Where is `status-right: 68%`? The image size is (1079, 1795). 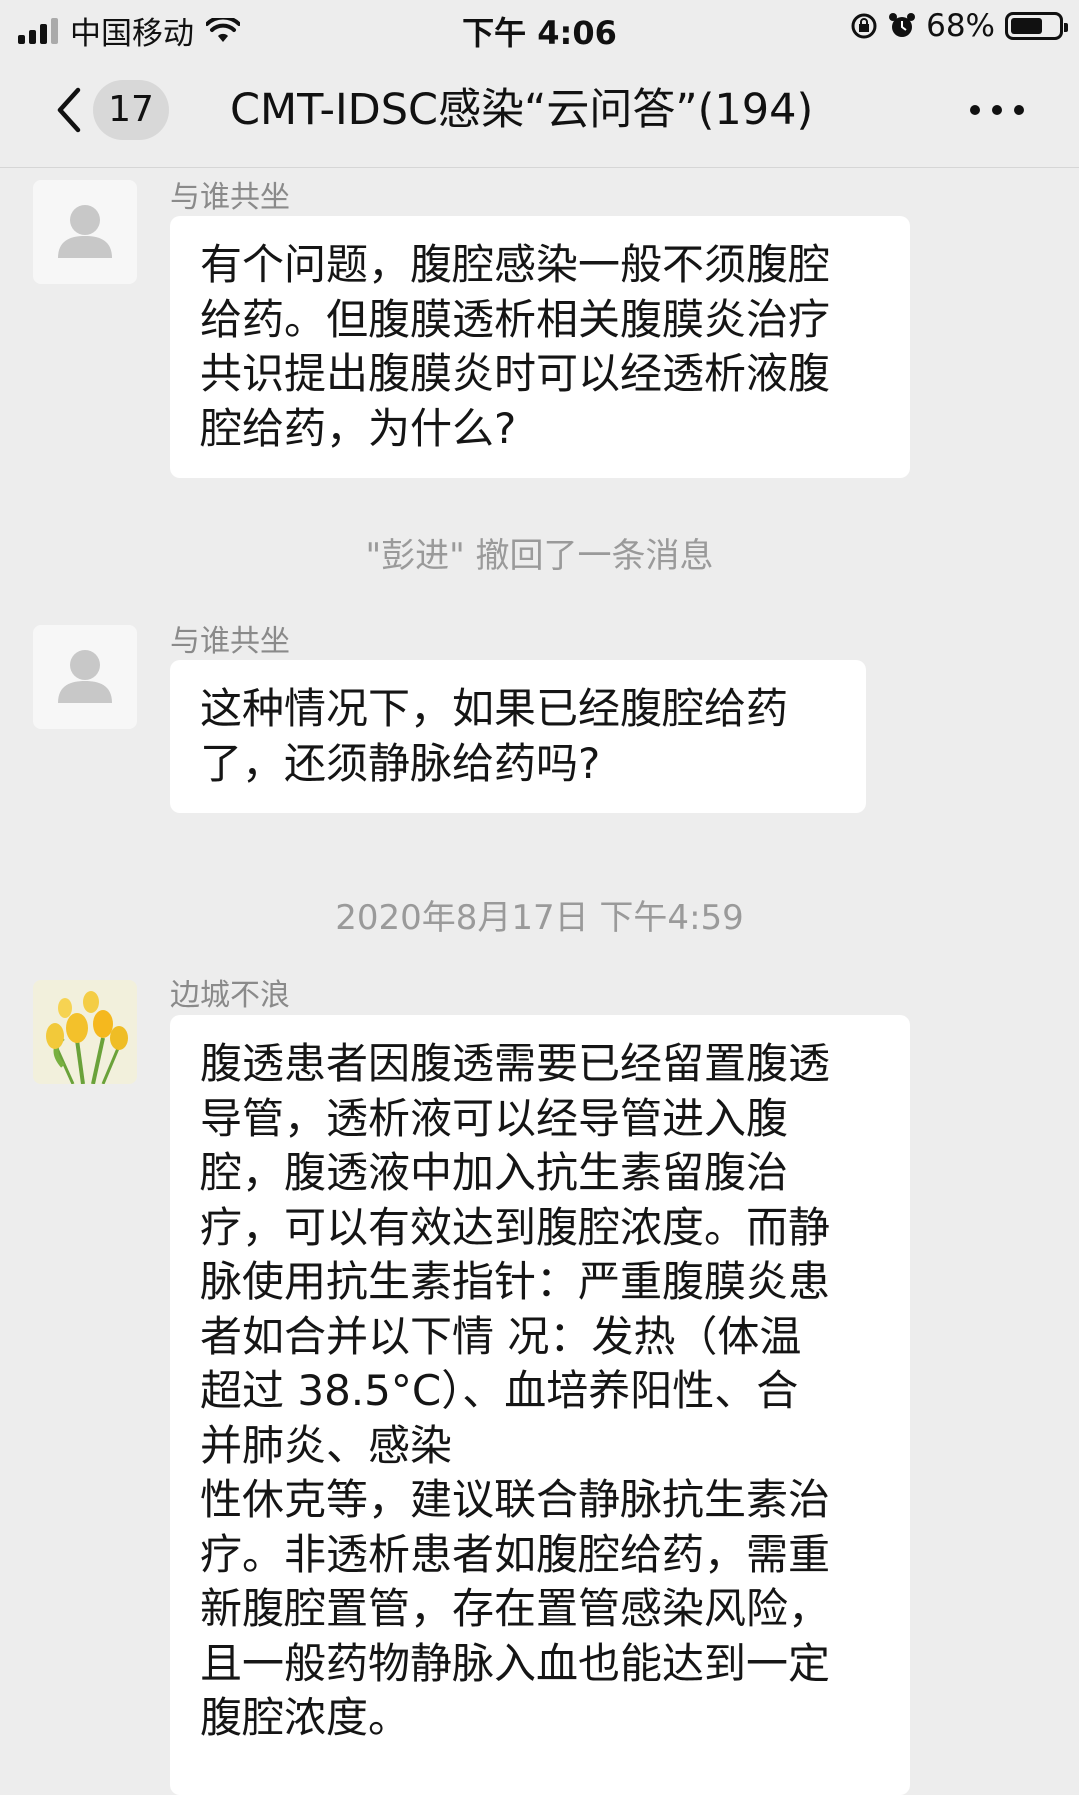 status-right: 68% is located at coordinates (959, 26).